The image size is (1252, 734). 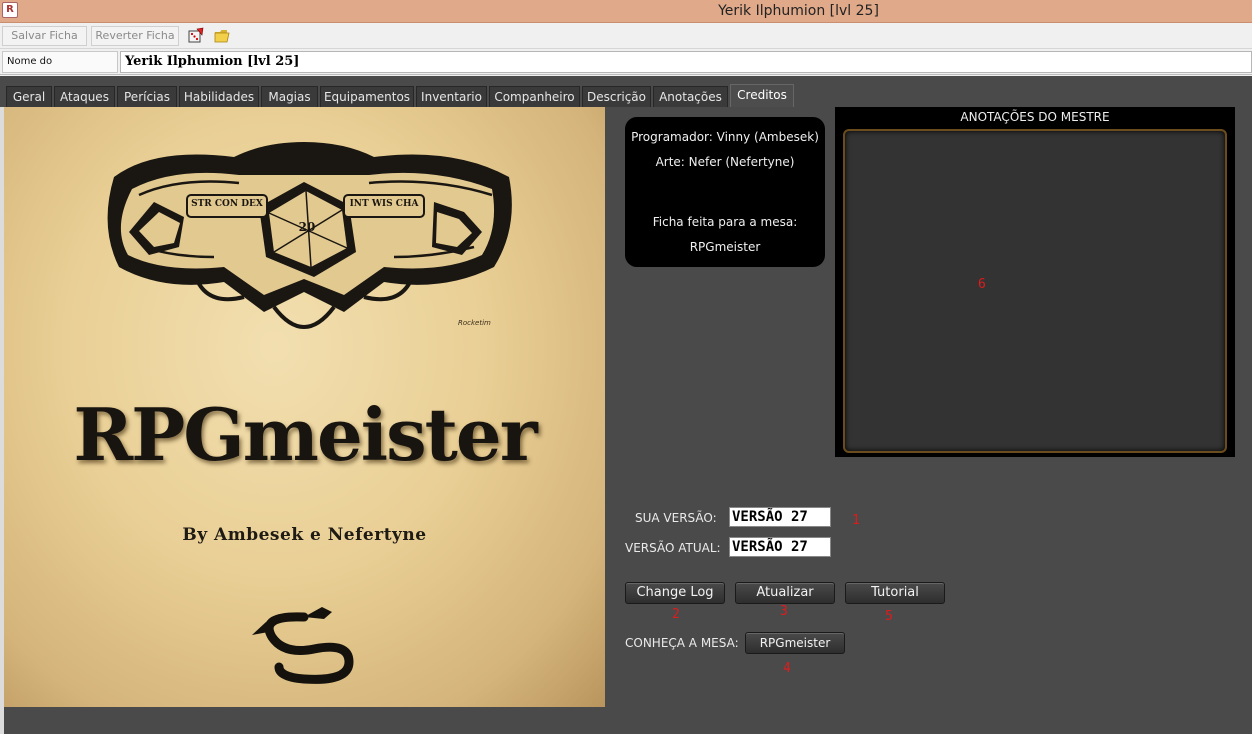 What do you see at coordinates (780, 517) in the screenshot?
I see `your-version-field: VERSÃO 27` at bounding box center [780, 517].